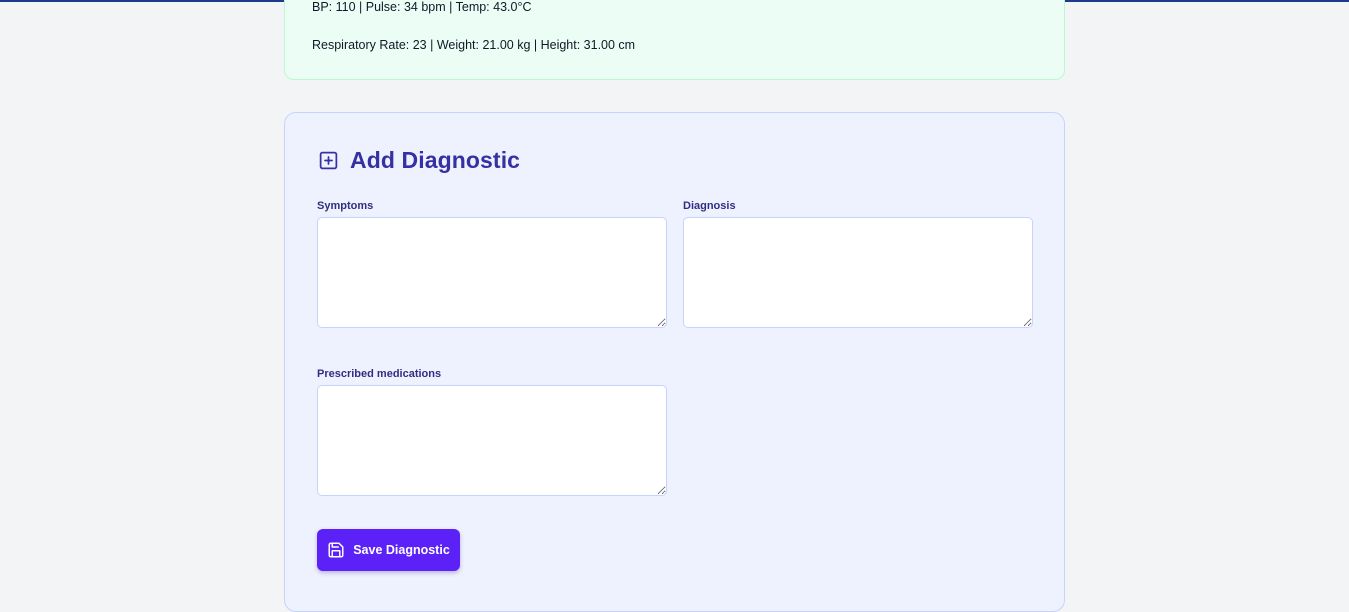  Describe the element at coordinates (492, 272) in the screenshot. I see `symptoms-textarea` at that location.